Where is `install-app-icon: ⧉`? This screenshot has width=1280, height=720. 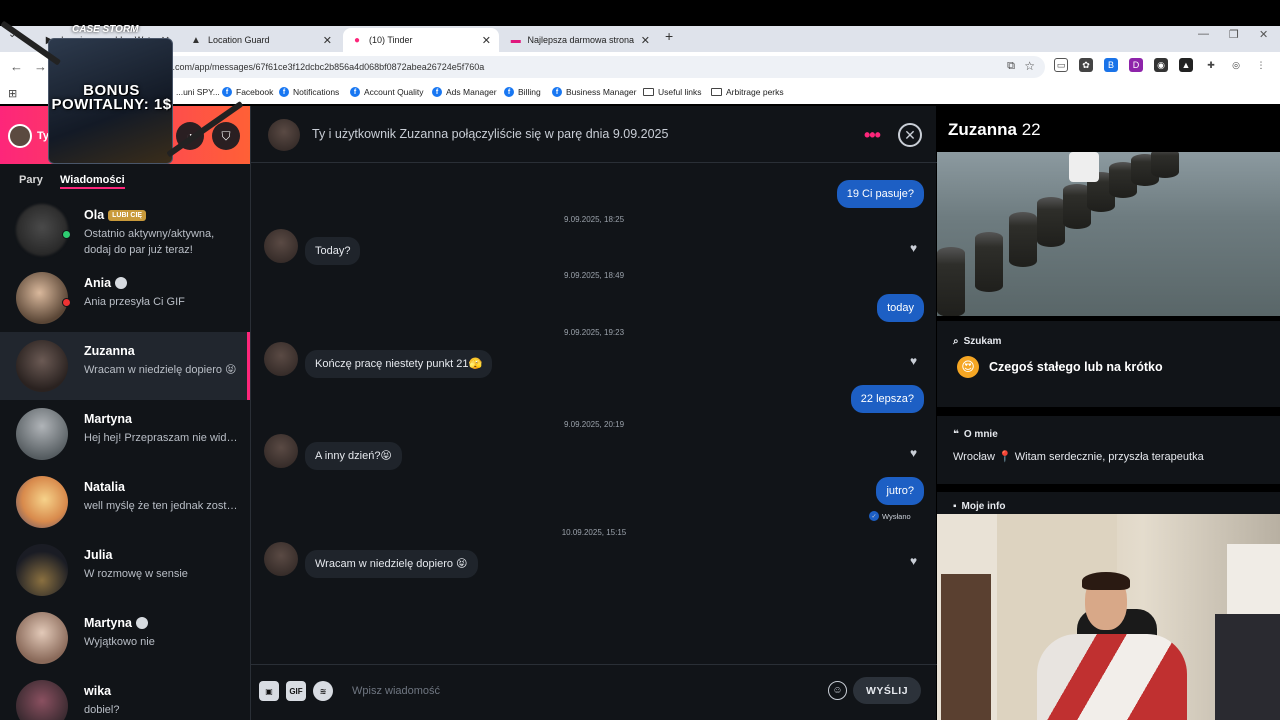
install-app-icon: ⧉ is located at coordinates (1011, 66).